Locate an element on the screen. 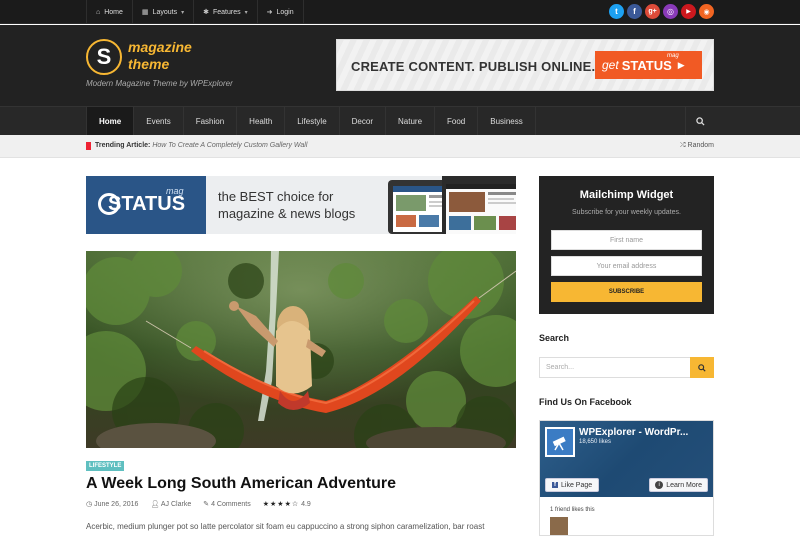 The height and width of the screenshot is (536, 800). info-icon: i is located at coordinates (659, 485).